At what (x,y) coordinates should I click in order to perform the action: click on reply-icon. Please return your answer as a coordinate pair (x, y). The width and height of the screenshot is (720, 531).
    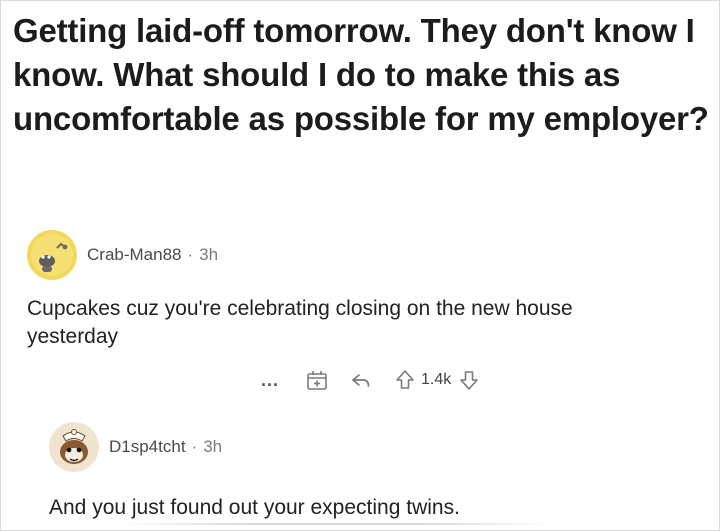
    Looking at the image, I should click on (361, 380).